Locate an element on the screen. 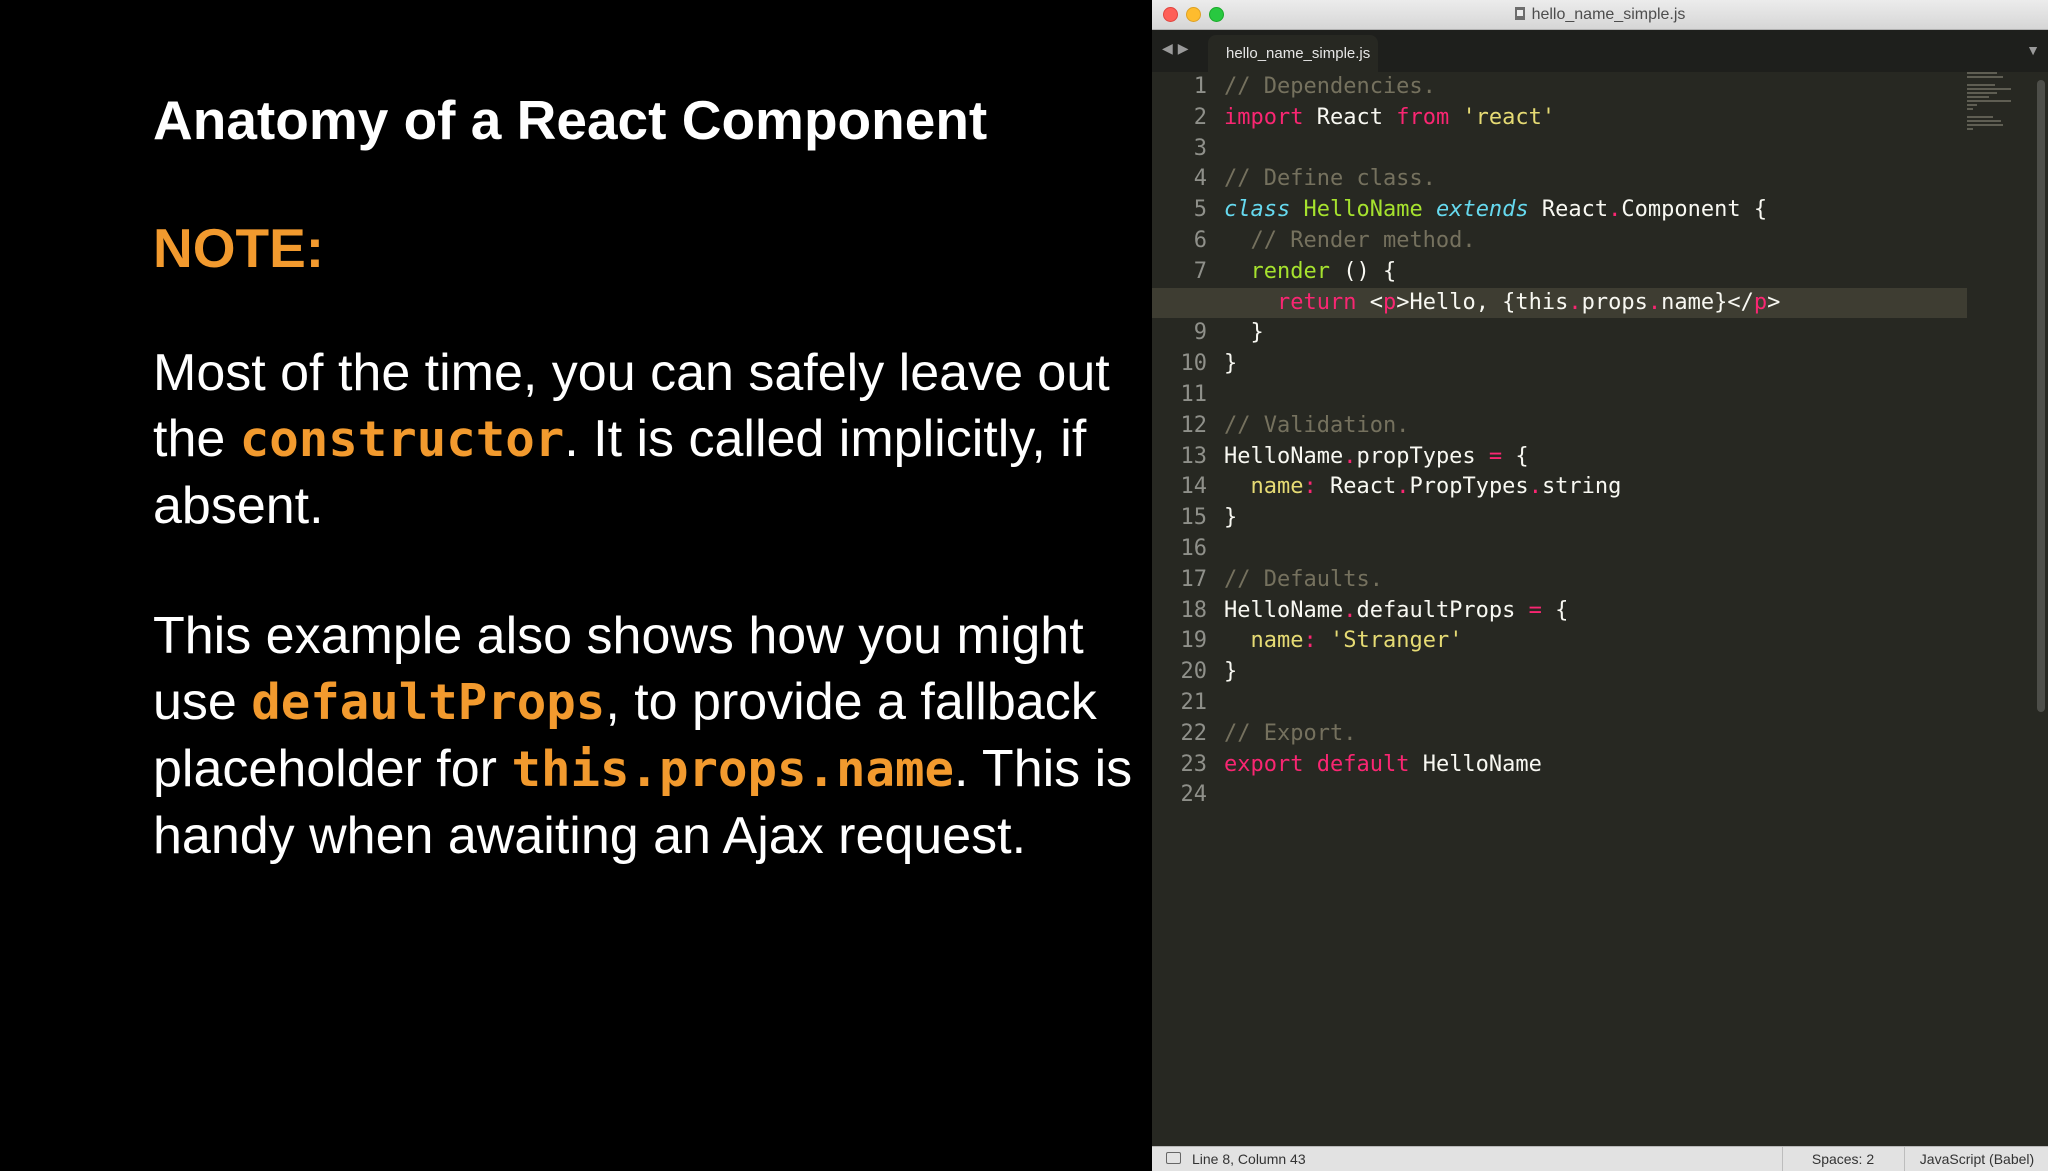  code-line: export default HelloName is located at coordinates (1559, 765).